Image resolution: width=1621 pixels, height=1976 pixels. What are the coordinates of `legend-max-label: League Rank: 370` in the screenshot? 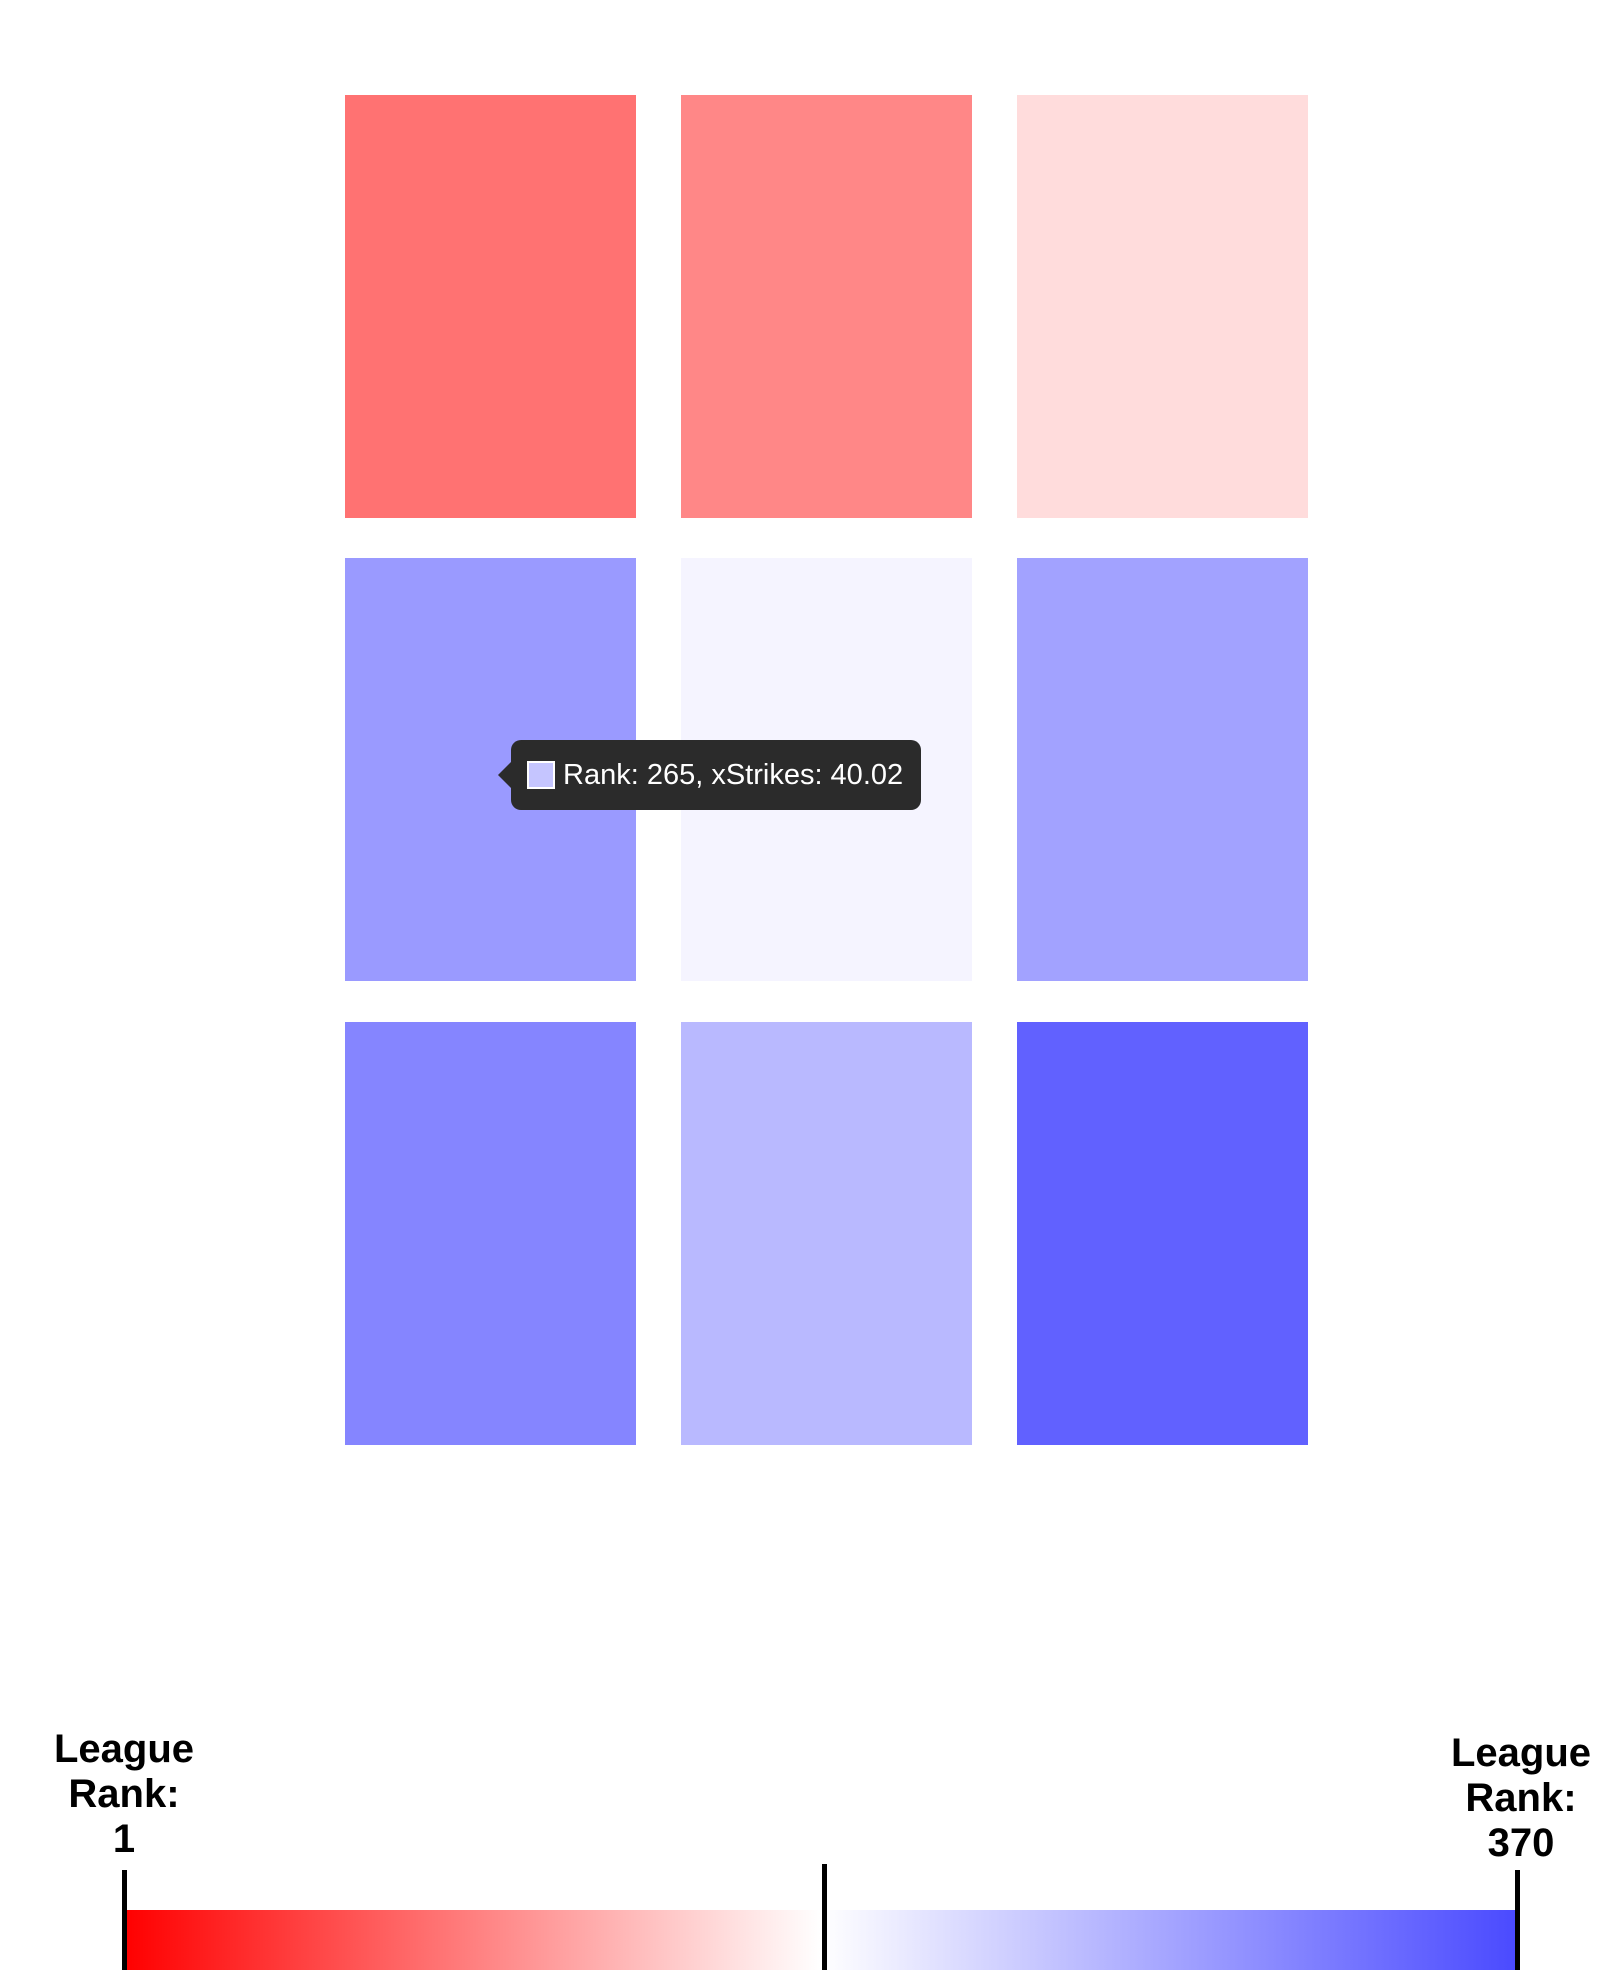 It's located at (1521, 1798).